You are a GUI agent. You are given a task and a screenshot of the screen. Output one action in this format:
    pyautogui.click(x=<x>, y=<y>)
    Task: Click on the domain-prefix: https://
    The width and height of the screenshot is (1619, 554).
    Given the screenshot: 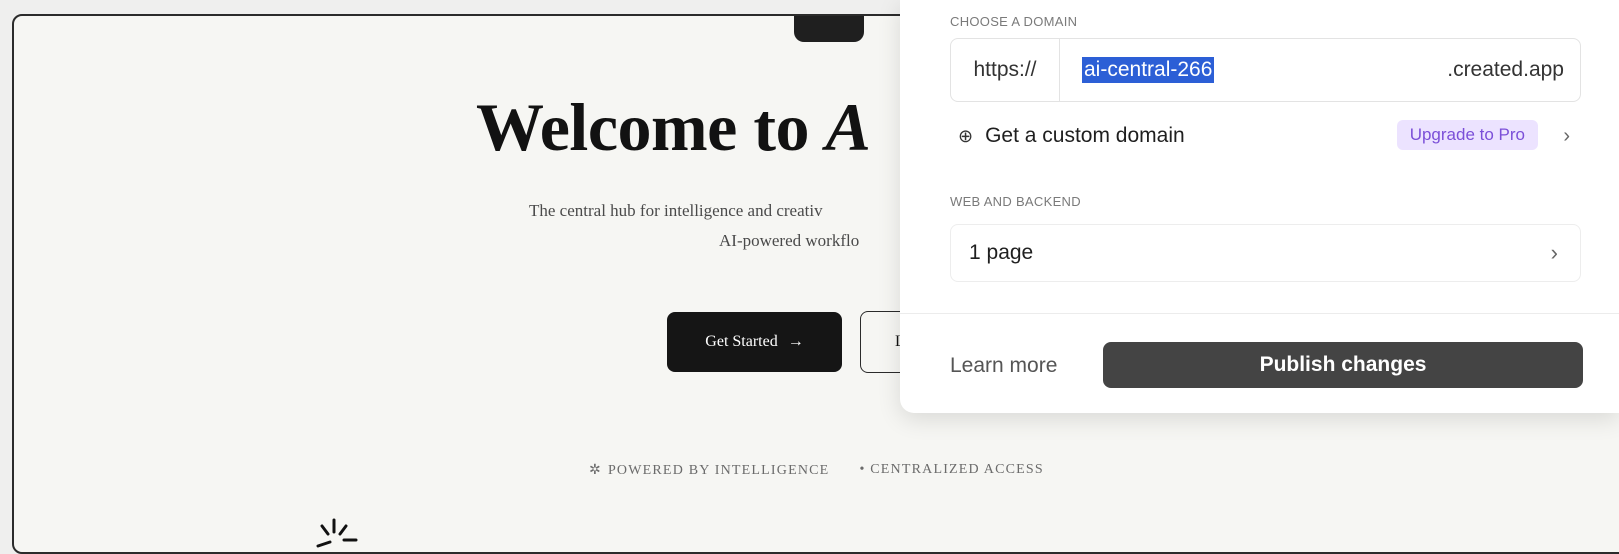 What is the action you would take?
    pyautogui.click(x=1005, y=70)
    